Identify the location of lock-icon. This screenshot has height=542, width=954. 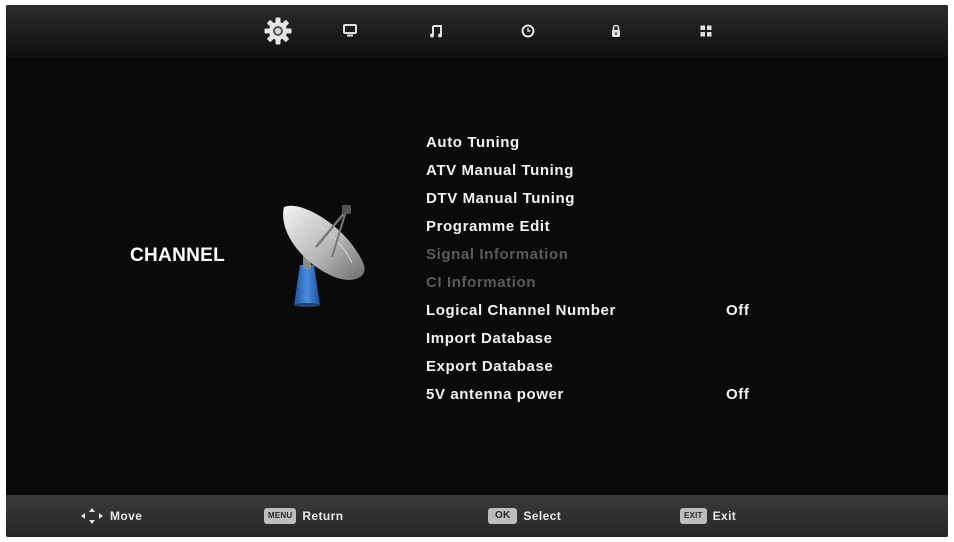
(616, 30).